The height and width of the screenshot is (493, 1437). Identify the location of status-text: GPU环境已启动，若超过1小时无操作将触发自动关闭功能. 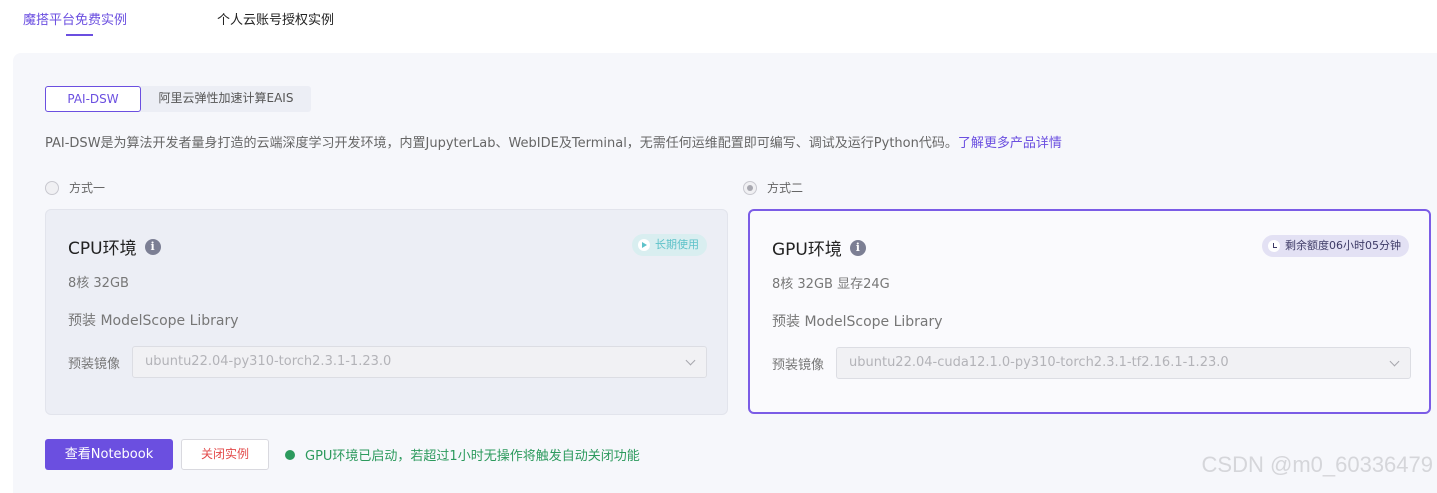
(472, 456).